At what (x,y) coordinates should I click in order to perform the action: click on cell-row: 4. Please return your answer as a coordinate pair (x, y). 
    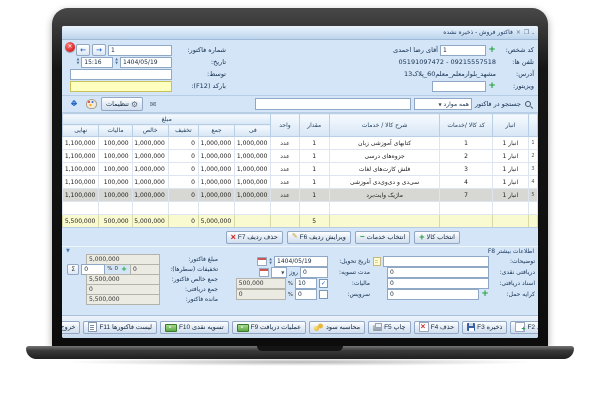
    Looking at the image, I should click on (532, 182).